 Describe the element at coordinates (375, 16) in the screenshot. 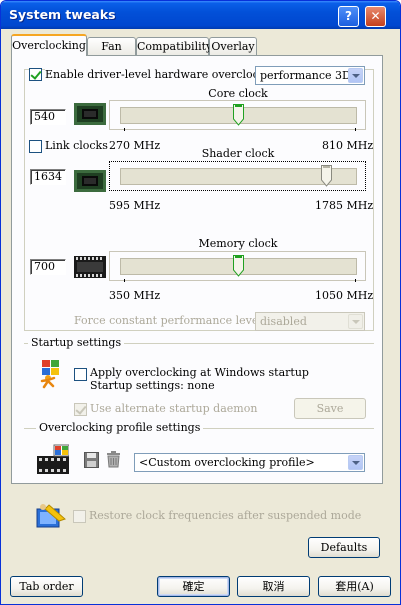

I see `close-button: ✕` at that location.